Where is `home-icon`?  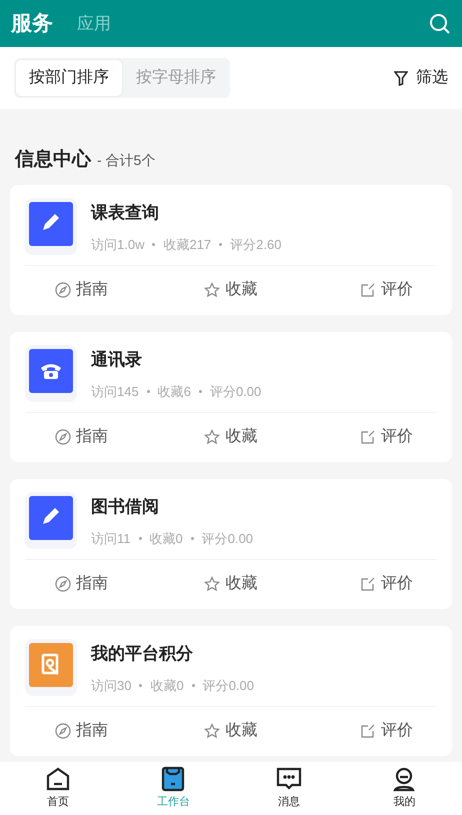
home-icon is located at coordinates (57, 779).